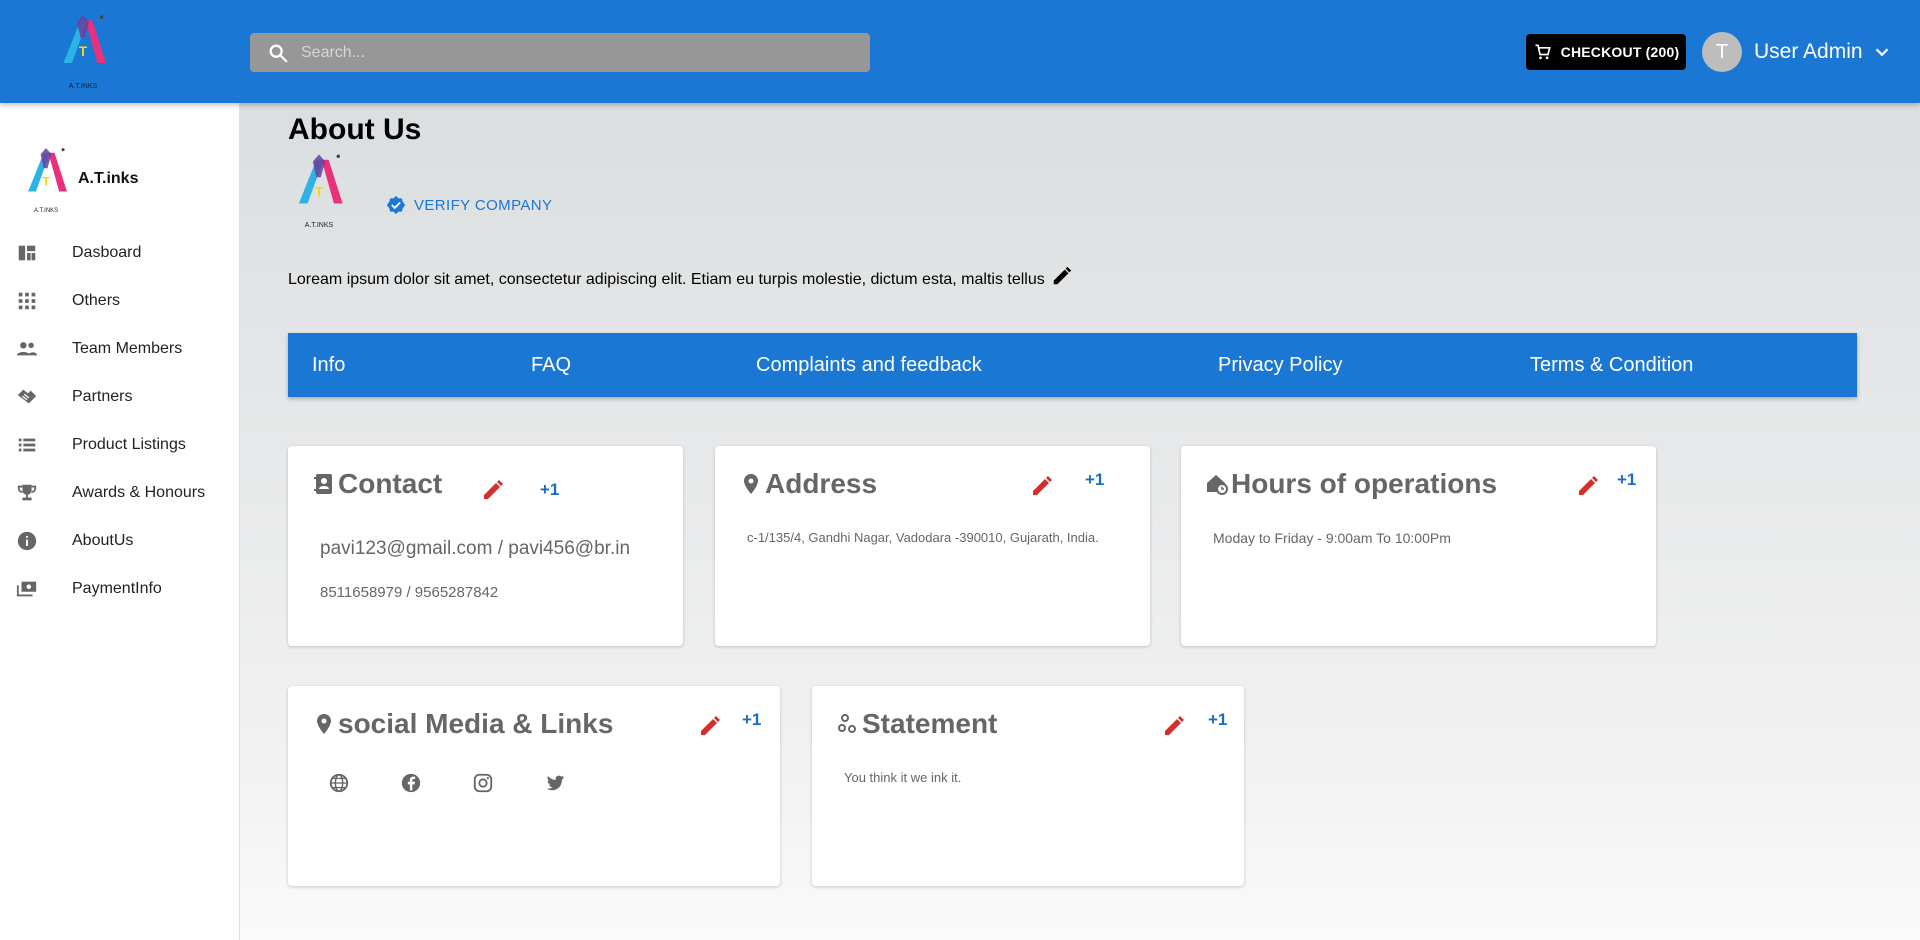  What do you see at coordinates (390, 483) in the screenshot?
I see `card-title-text: Contact` at bounding box center [390, 483].